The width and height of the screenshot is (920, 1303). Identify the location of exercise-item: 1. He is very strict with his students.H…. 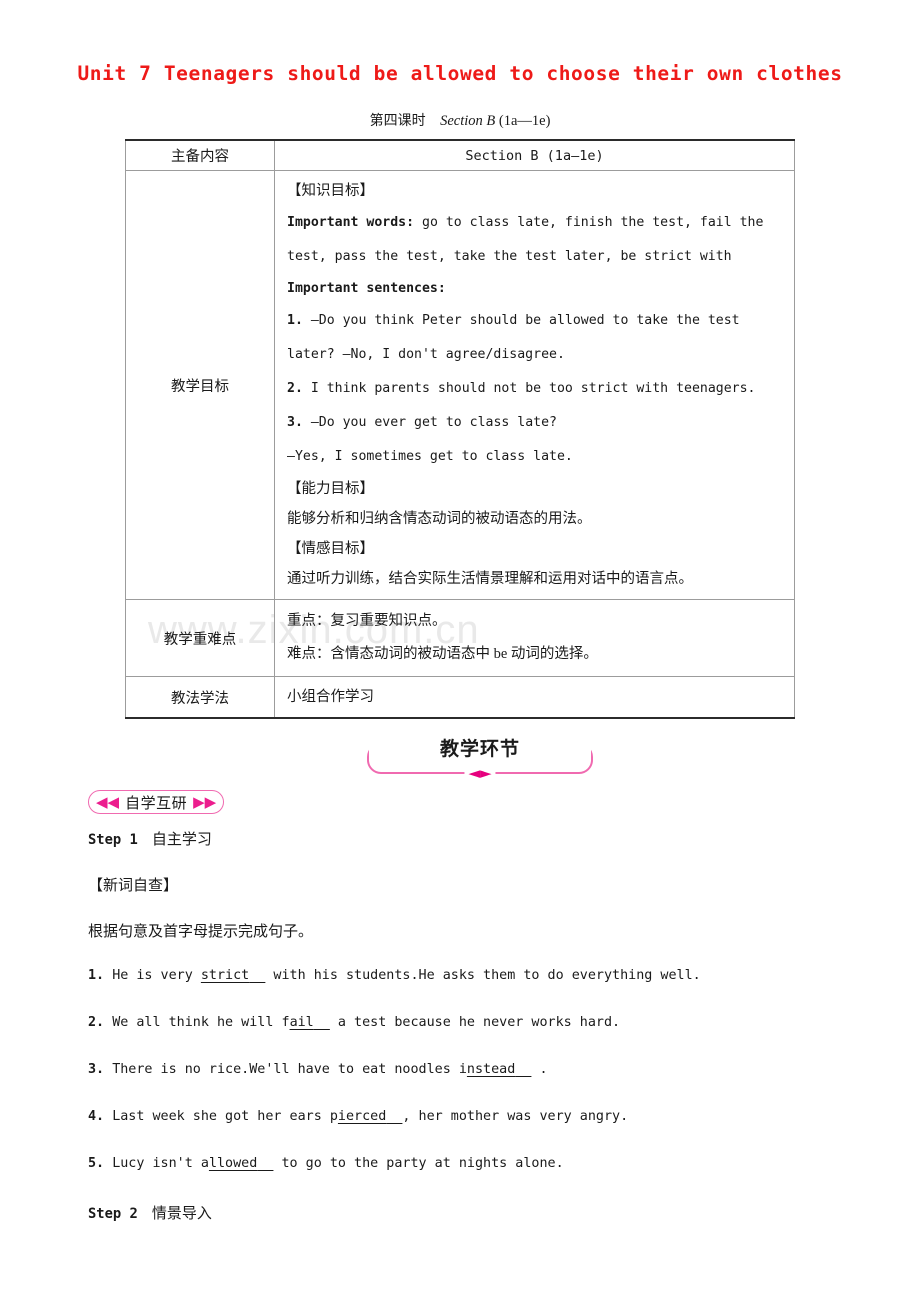
(394, 975).